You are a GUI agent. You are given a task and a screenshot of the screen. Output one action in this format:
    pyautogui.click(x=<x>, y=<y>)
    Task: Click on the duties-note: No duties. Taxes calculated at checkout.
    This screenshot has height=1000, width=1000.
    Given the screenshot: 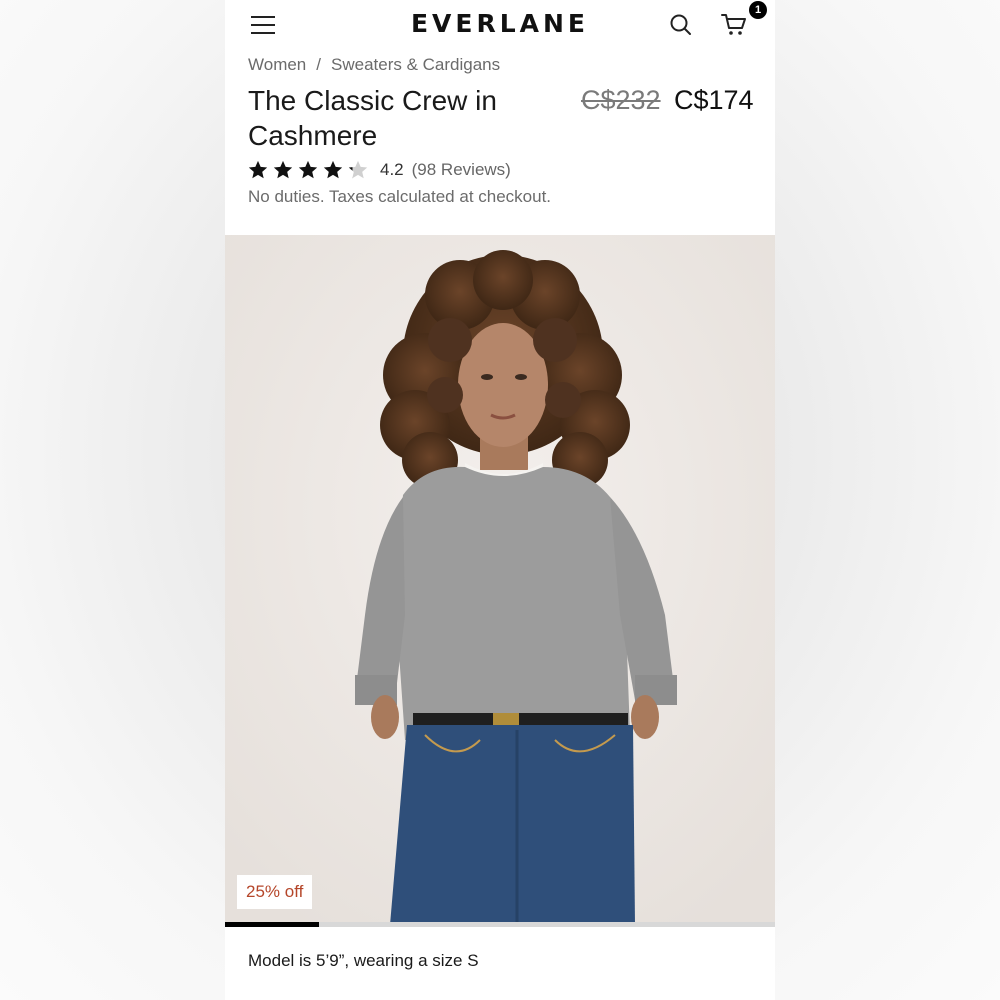 What is the action you would take?
    pyautogui.click(x=400, y=196)
    